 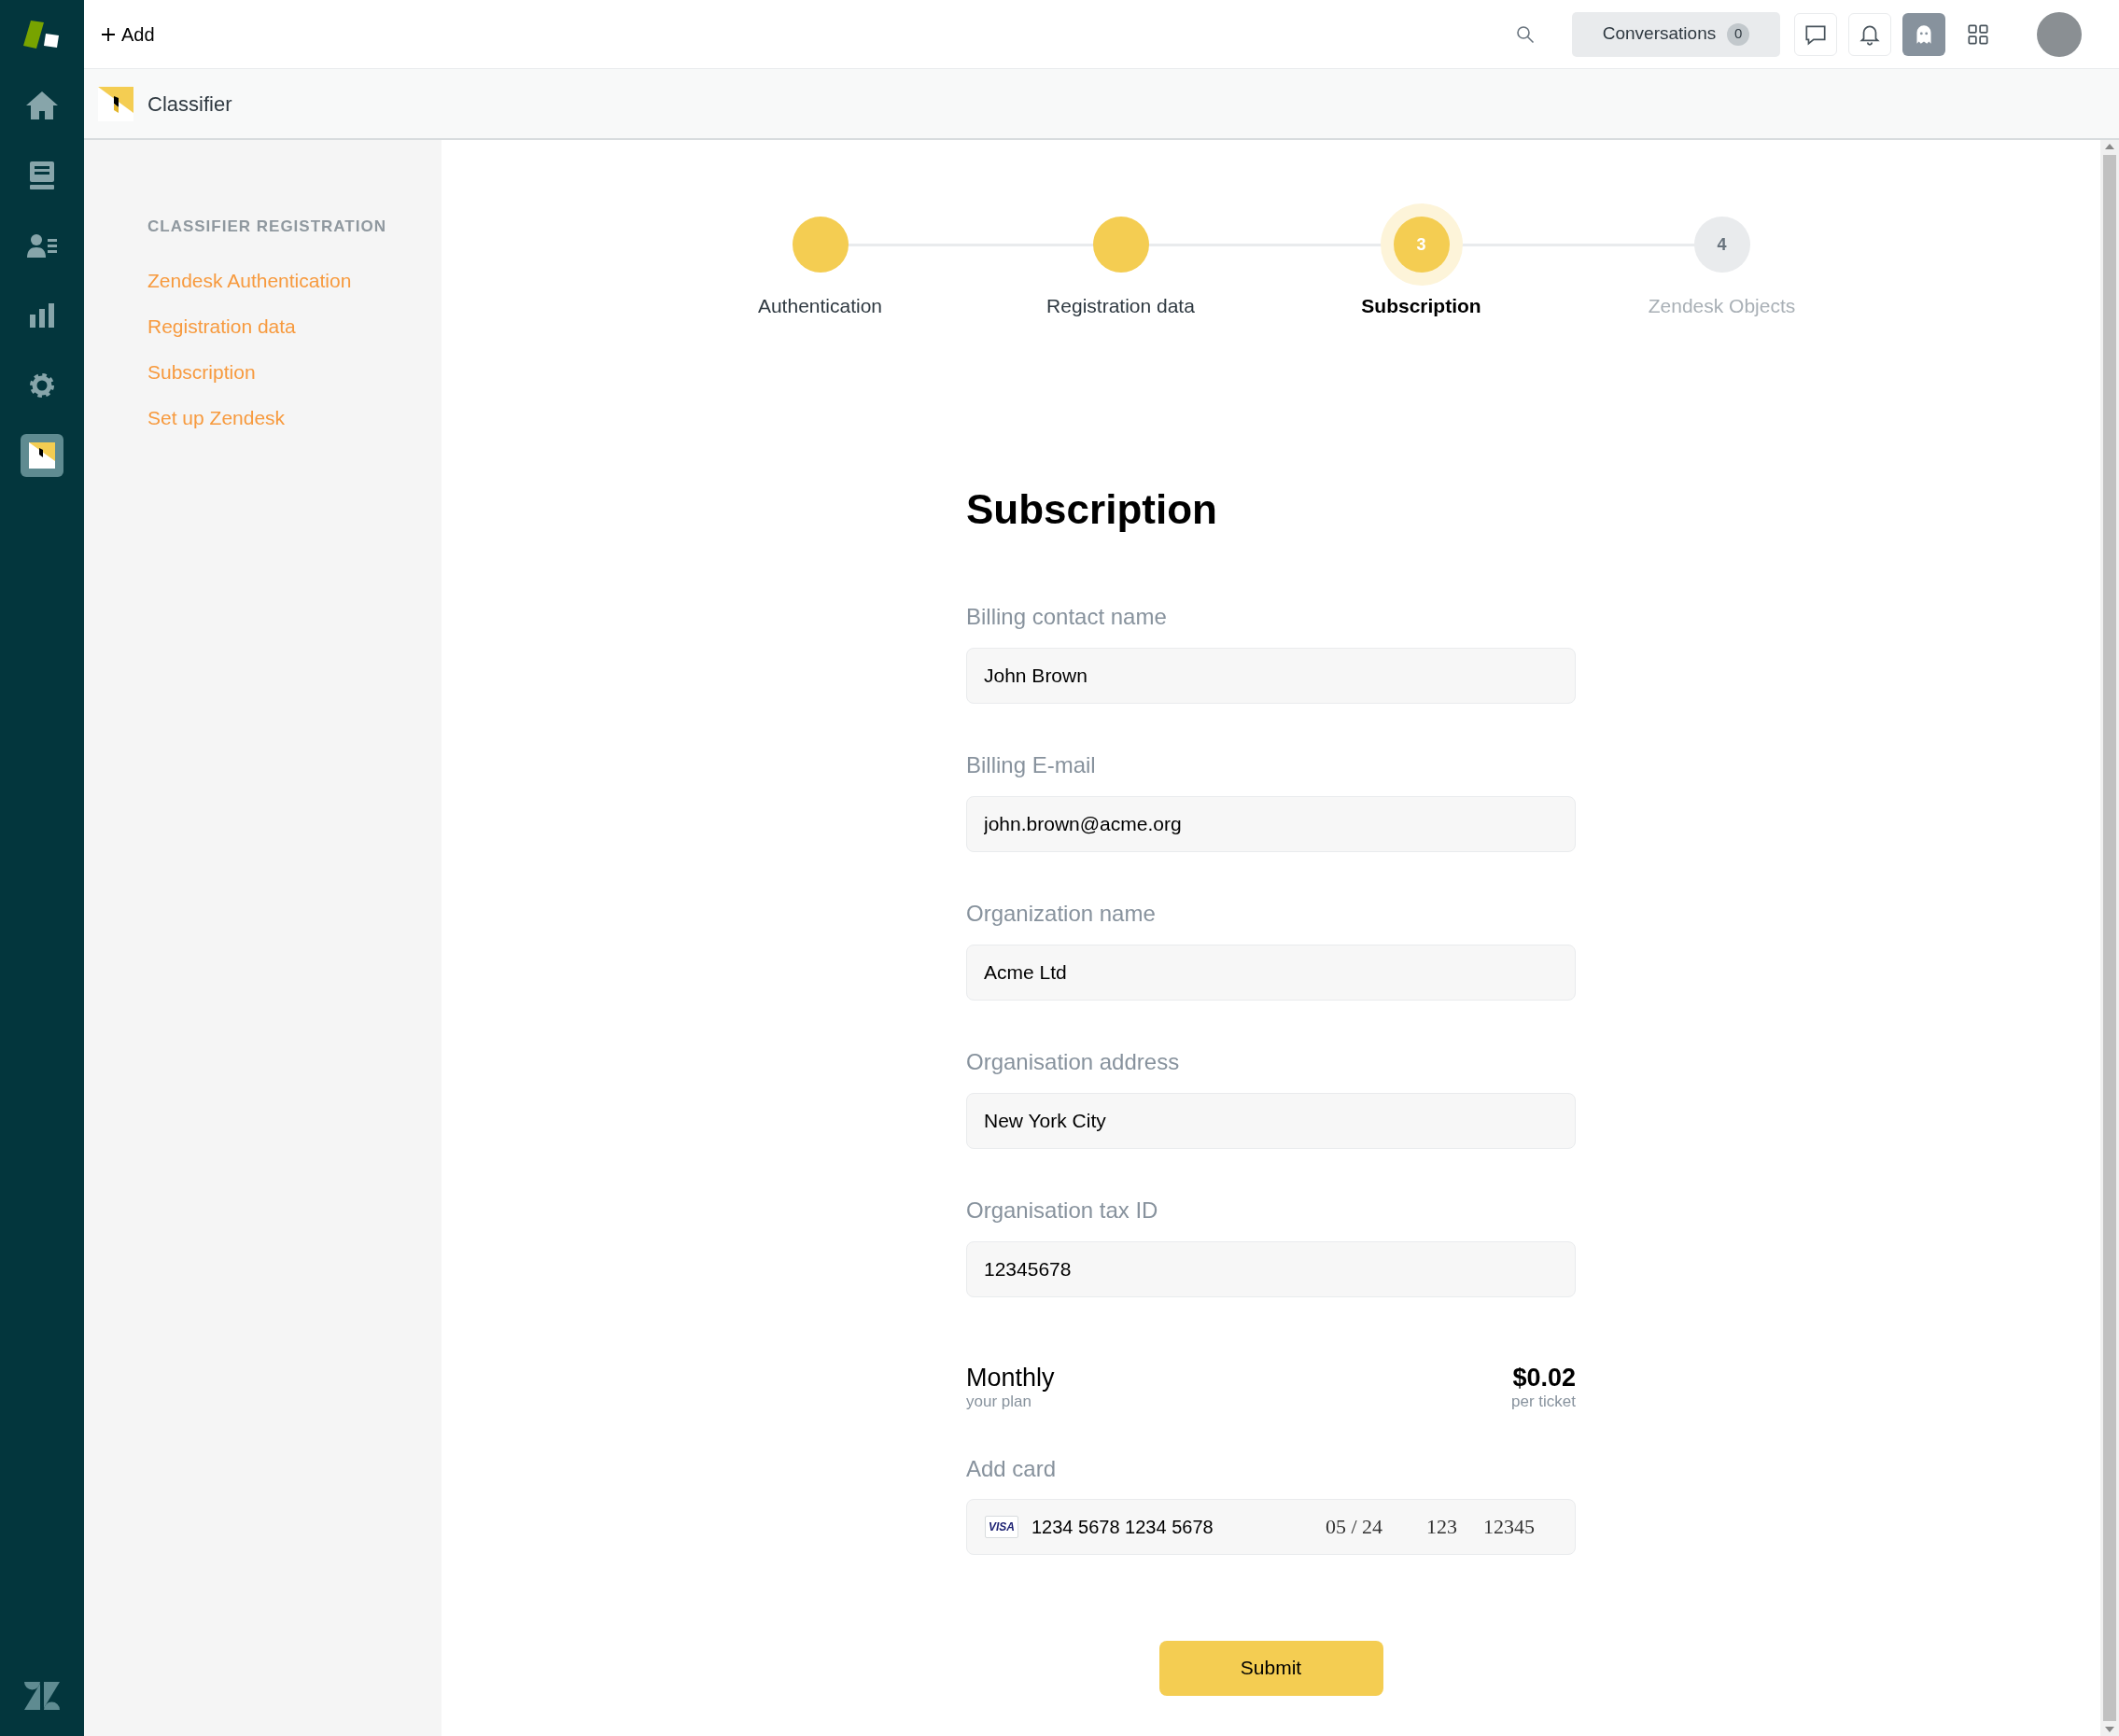 I want to click on field-label: Organisation tax ID, so click(x=1063, y=1210).